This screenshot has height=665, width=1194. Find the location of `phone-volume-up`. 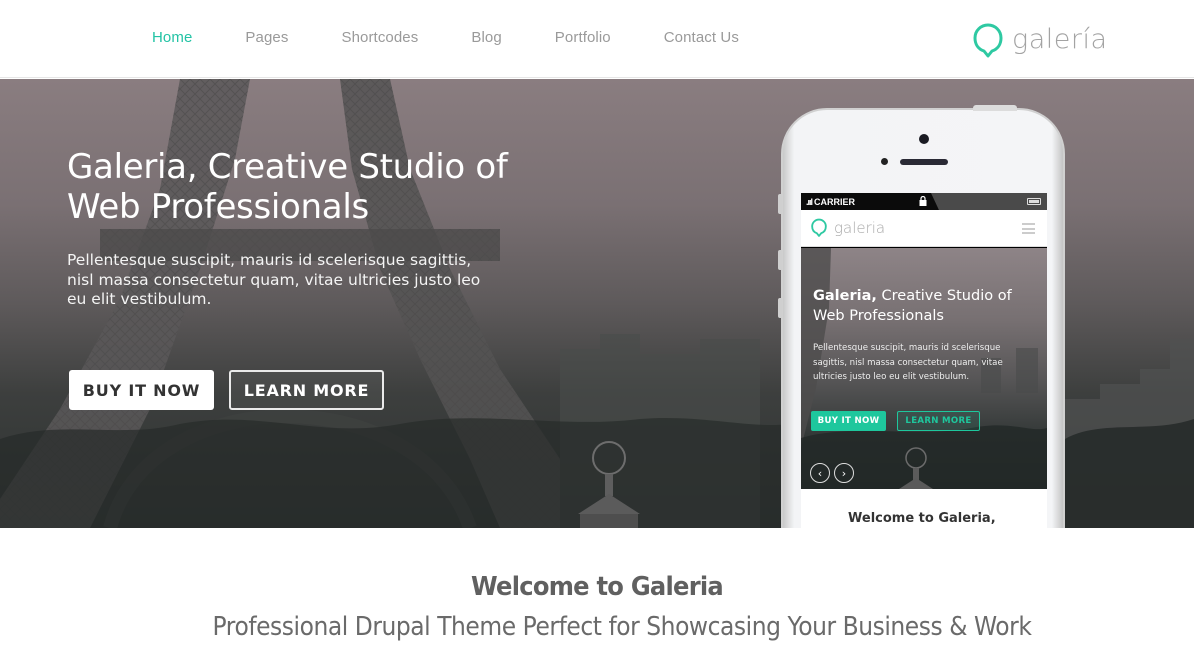

phone-volume-up is located at coordinates (780, 260).